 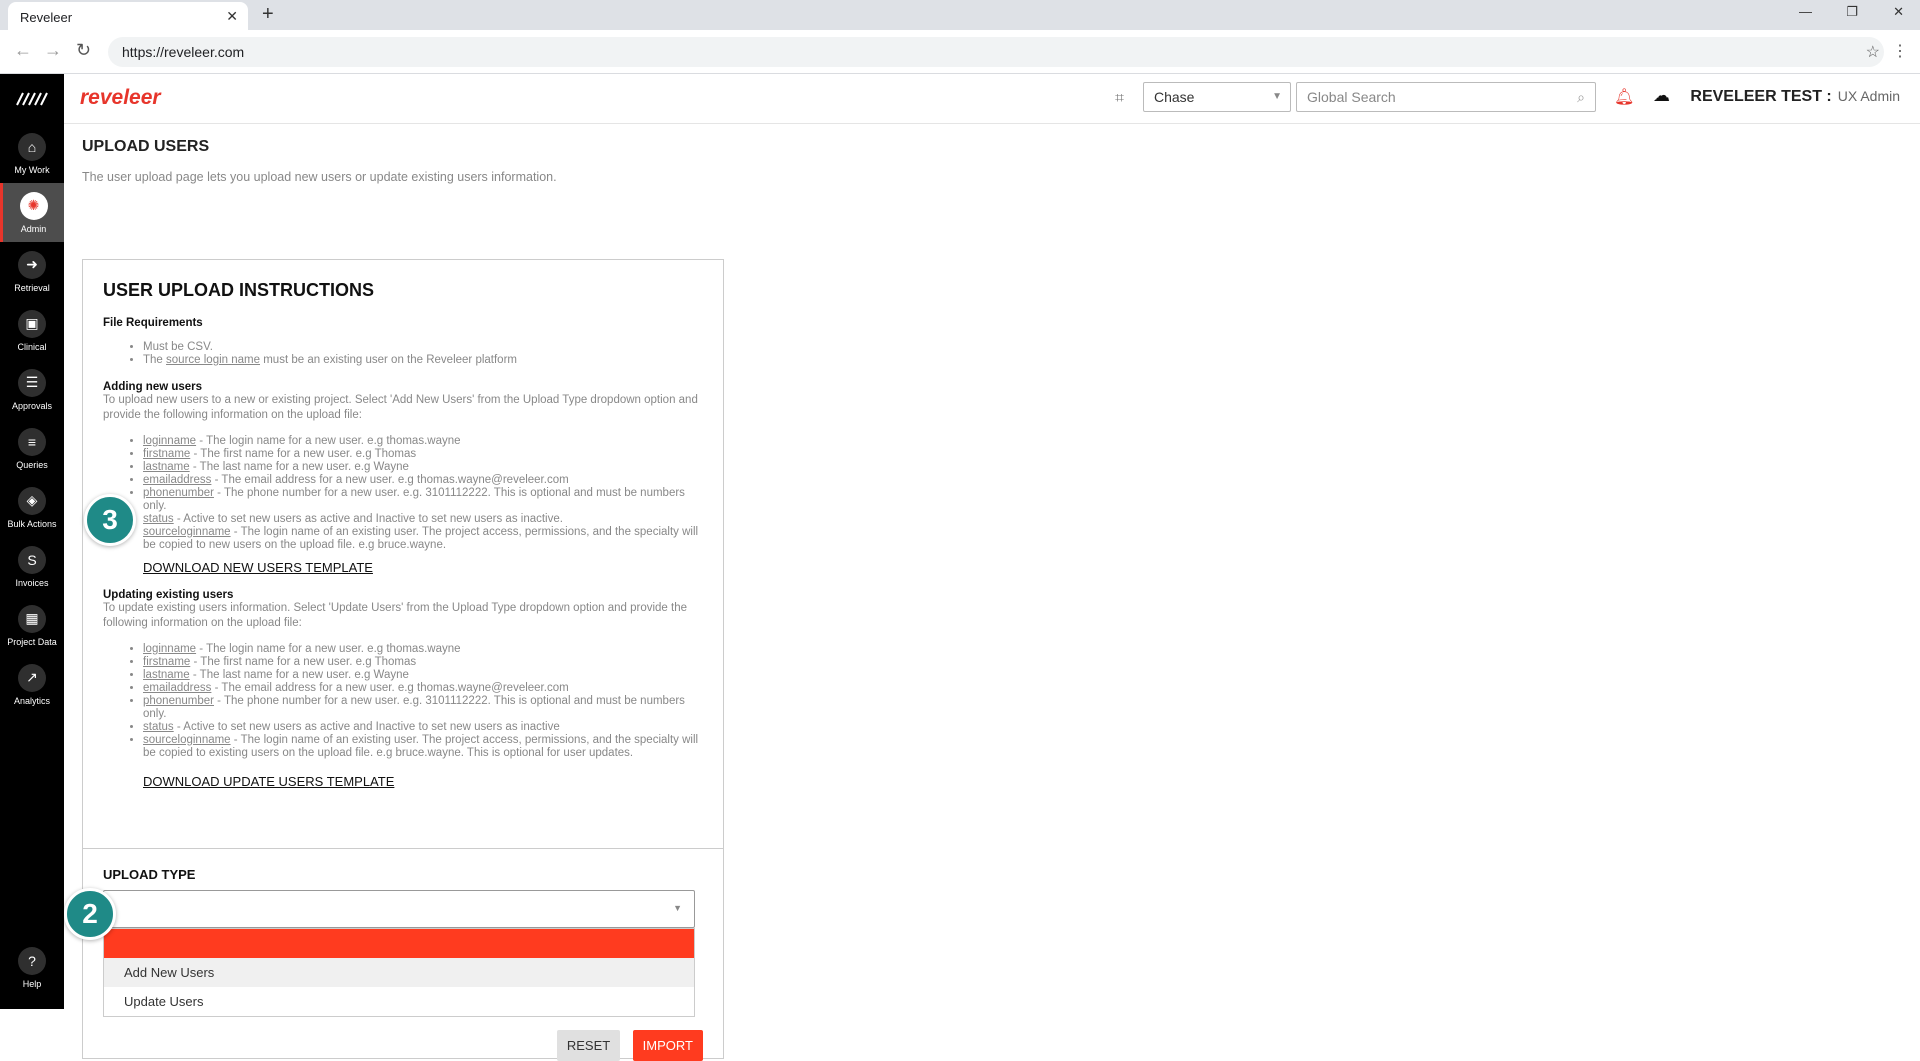 I want to click on field-term: phonenumber, so click(x=178, y=701).